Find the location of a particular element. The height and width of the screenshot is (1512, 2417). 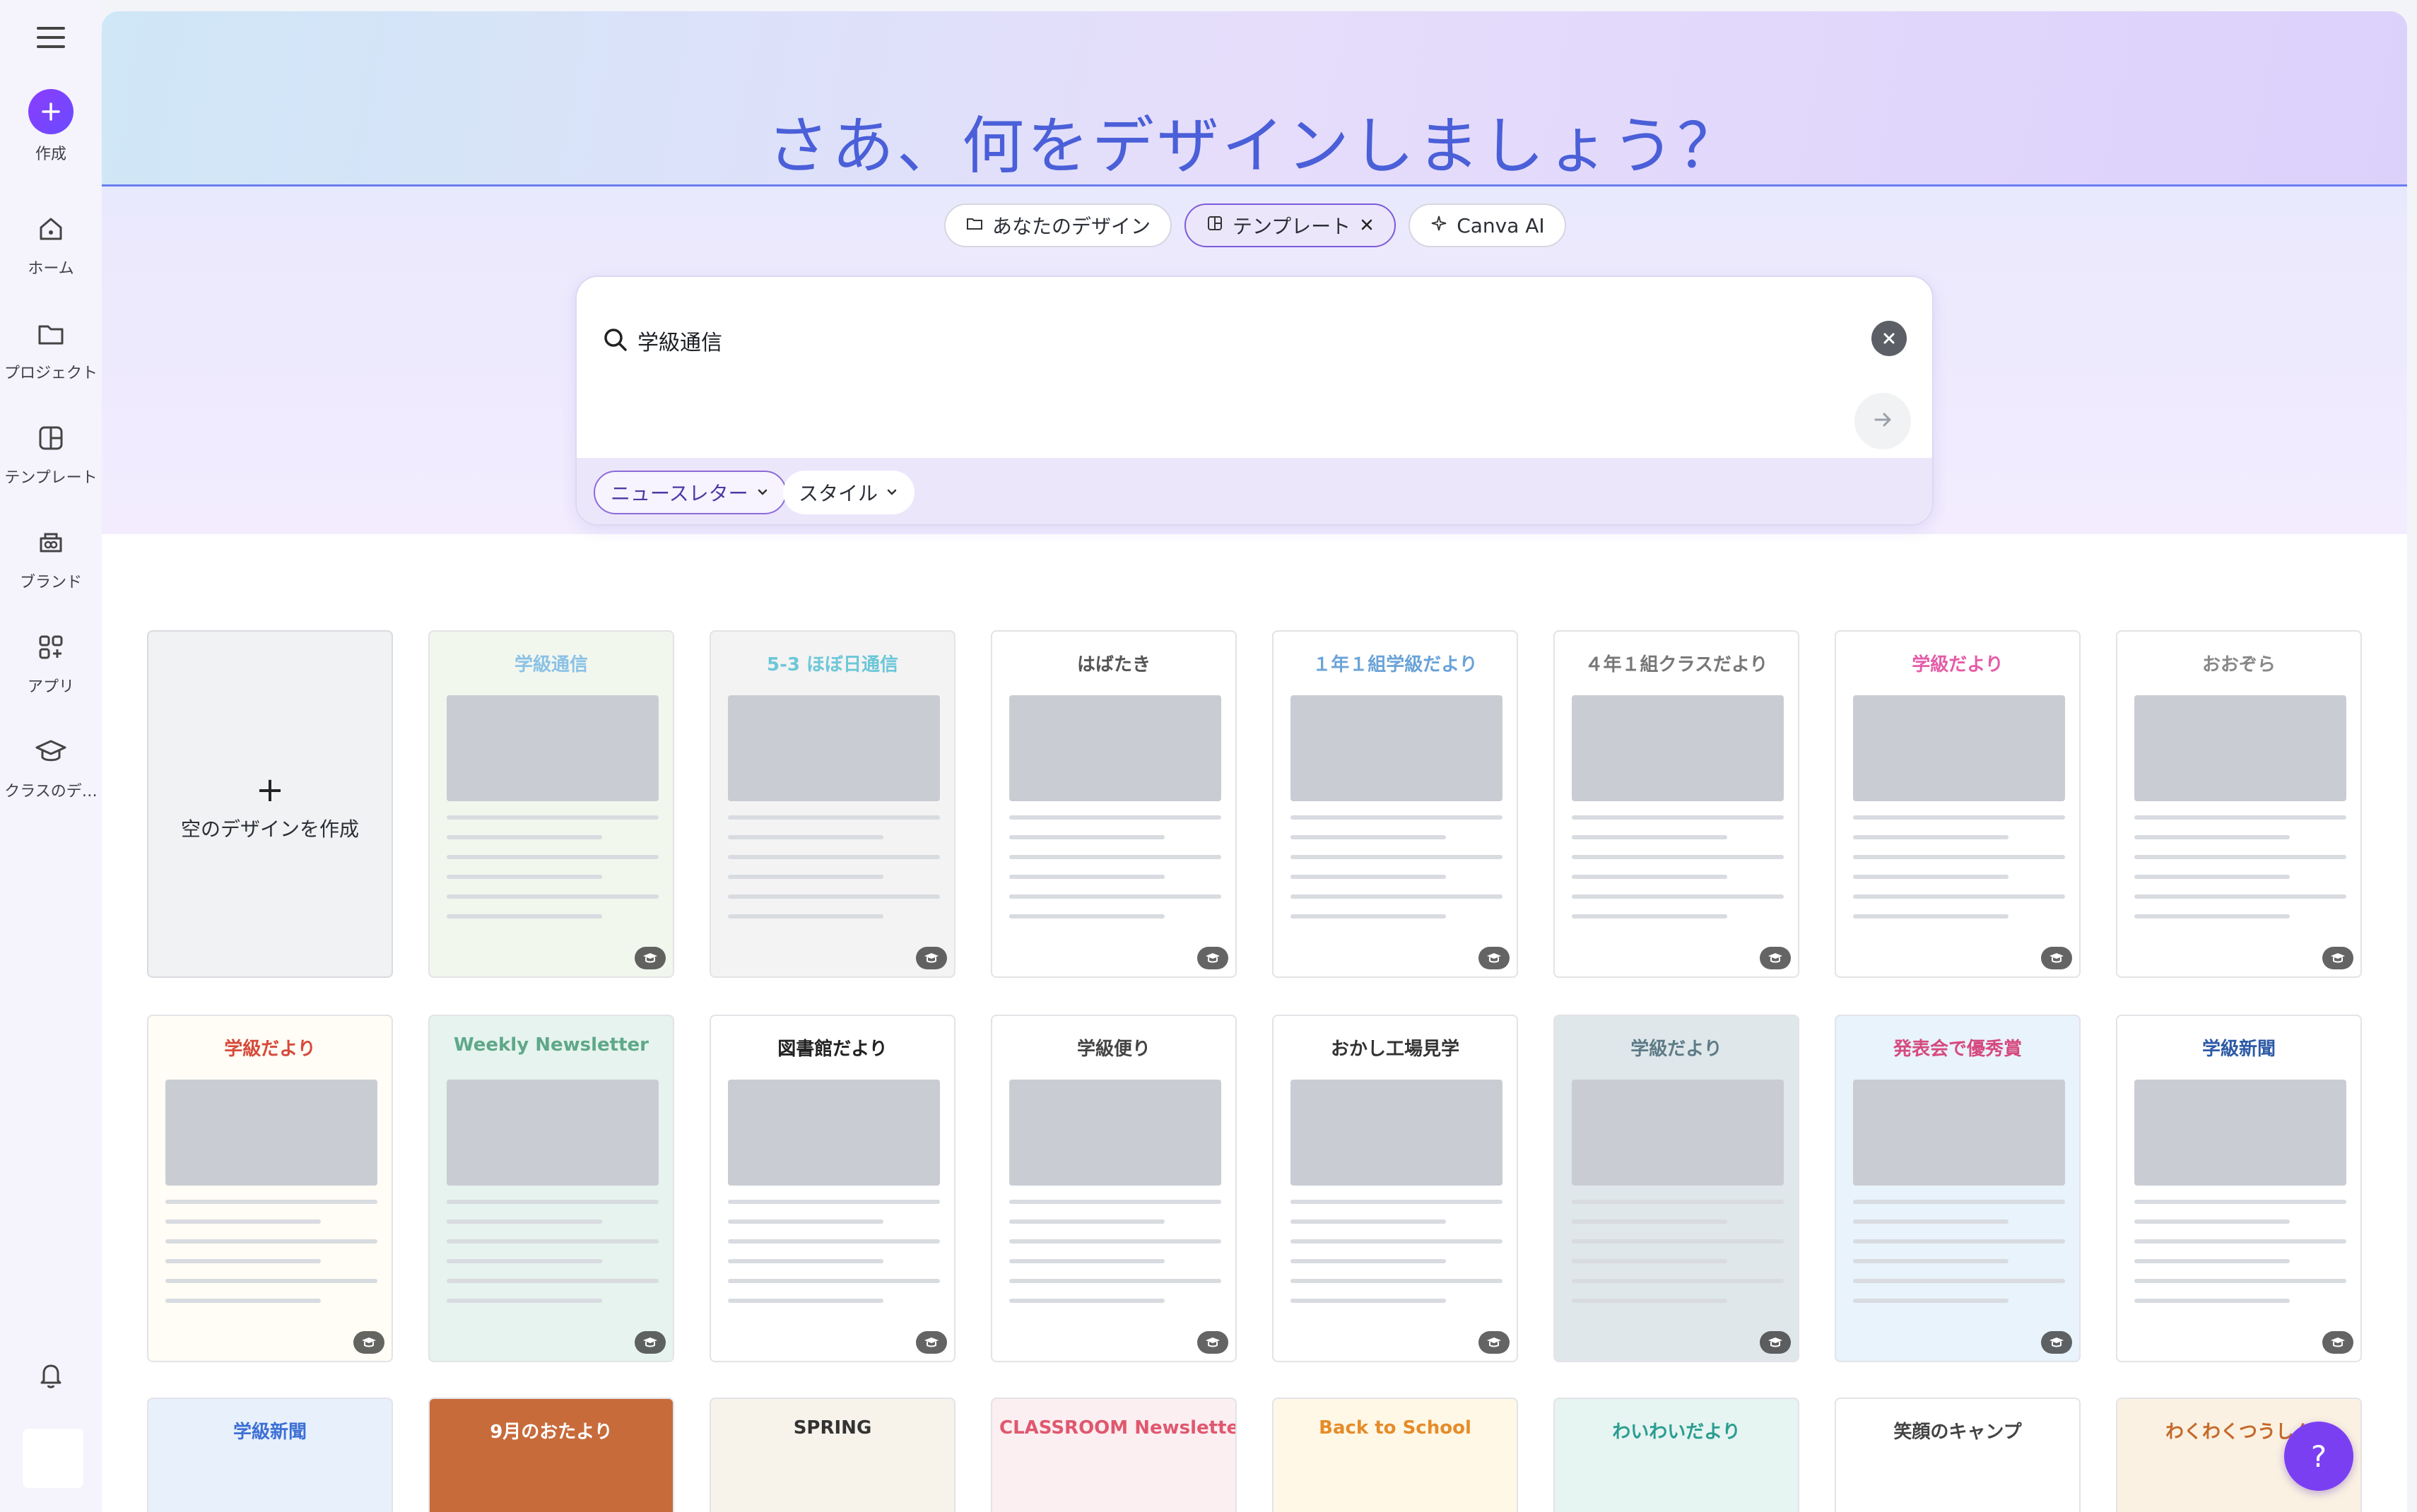

filter-newsletter: ニュースレター is located at coordinates (690, 492).